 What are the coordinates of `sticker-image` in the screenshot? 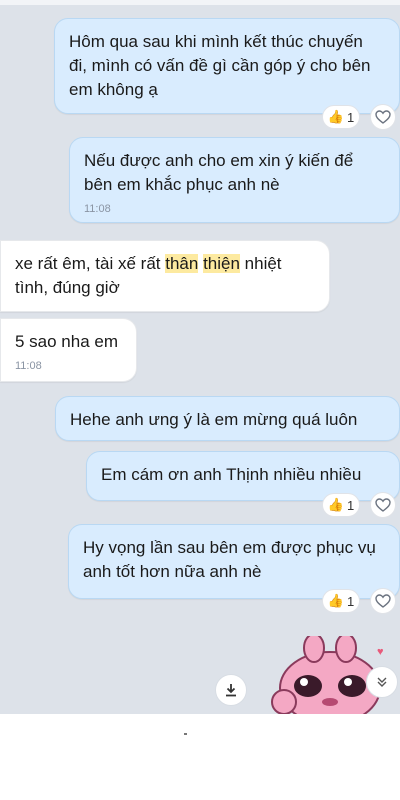 It's located at (326, 679).